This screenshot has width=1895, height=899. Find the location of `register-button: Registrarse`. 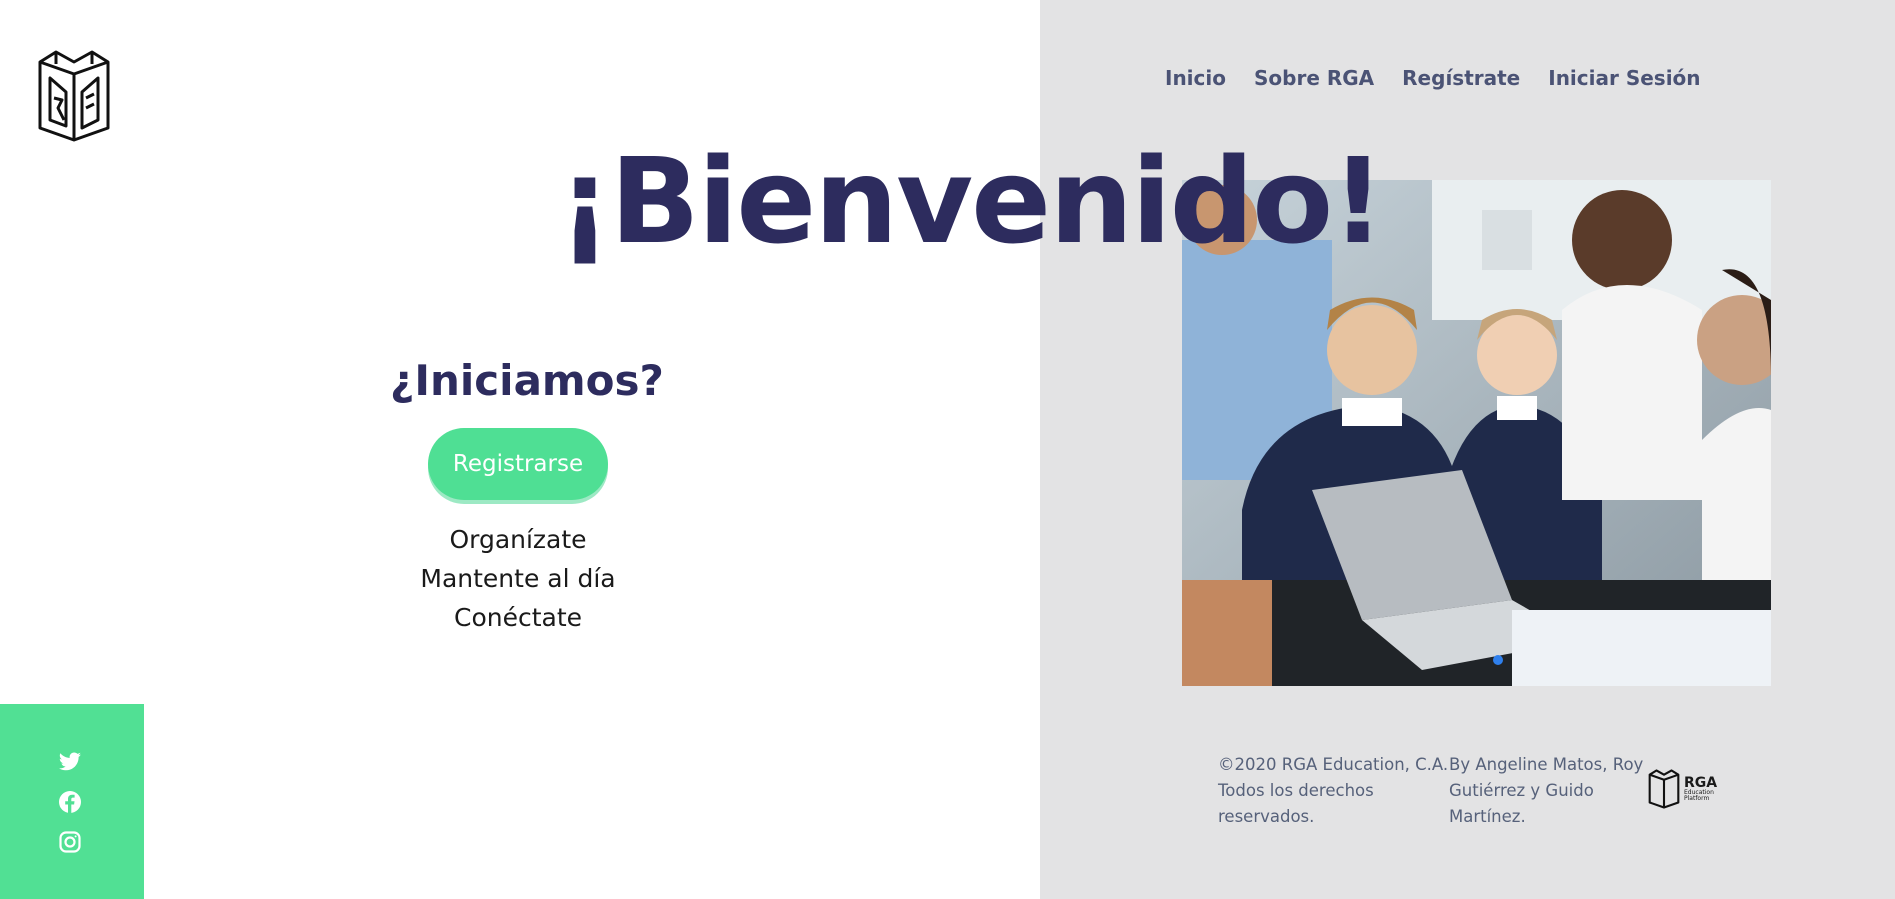

register-button: Registrarse is located at coordinates (518, 464).